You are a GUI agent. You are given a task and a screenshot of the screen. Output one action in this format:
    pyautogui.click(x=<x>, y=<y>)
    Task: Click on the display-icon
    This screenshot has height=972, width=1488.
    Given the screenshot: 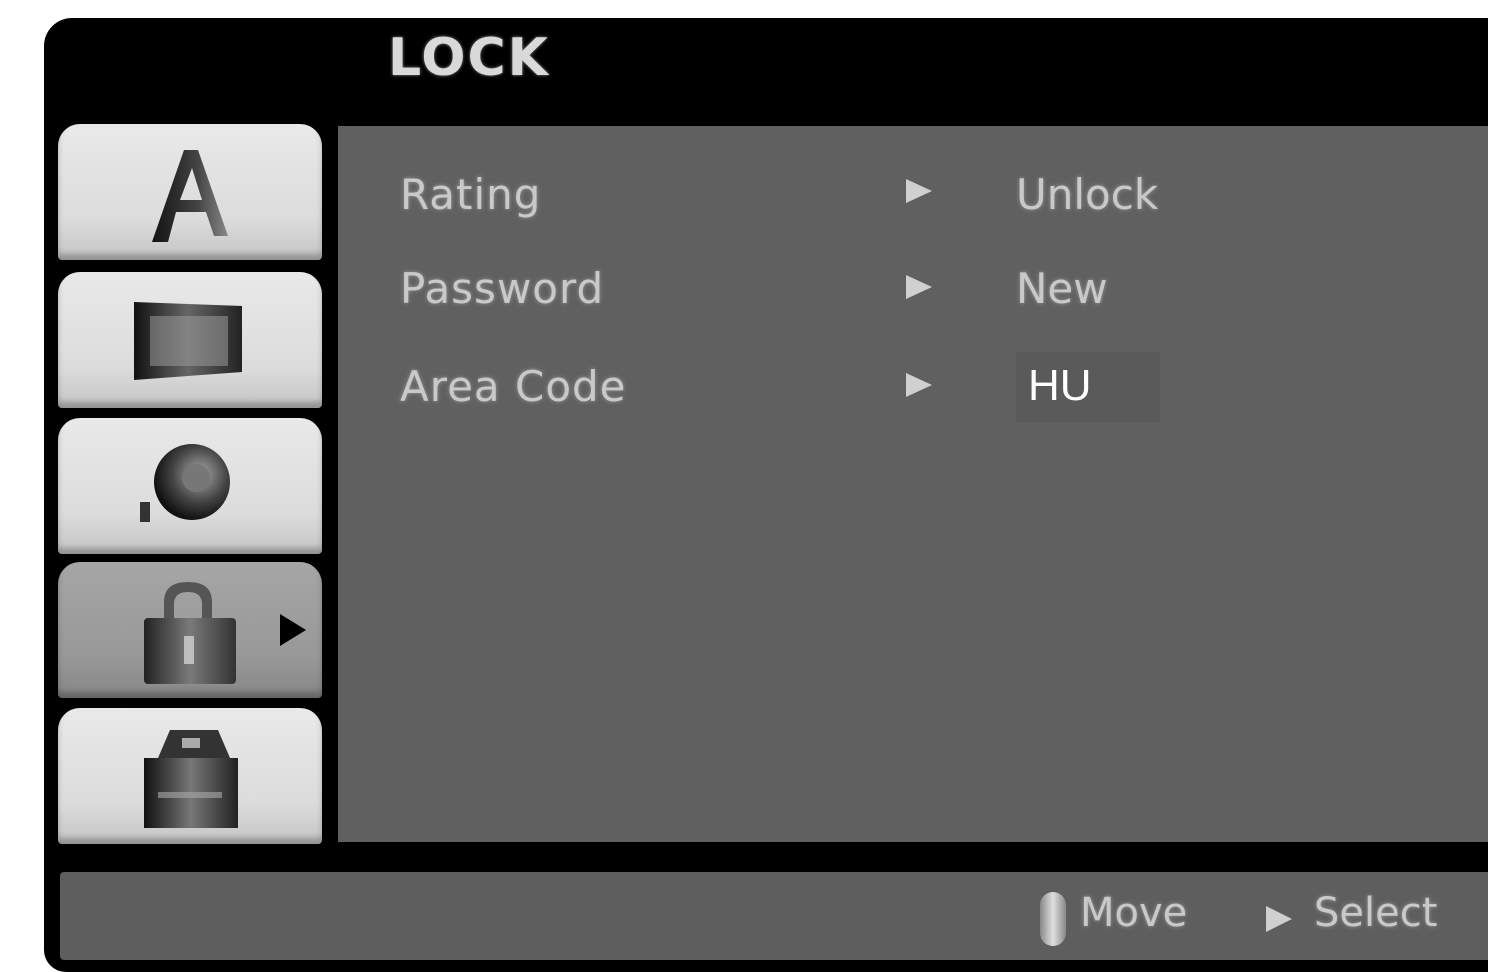 What is the action you would take?
    pyautogui.click(x=188, y=341)
    